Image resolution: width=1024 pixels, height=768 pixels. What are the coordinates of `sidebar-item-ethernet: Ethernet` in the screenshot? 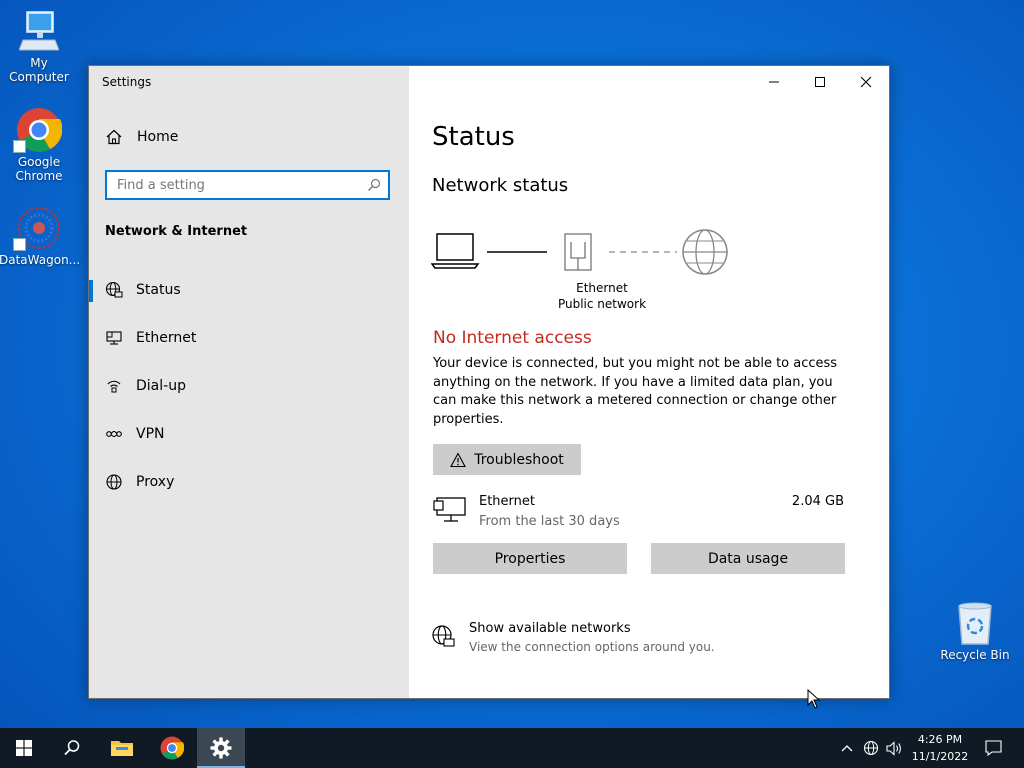 It's located at (249, 338).